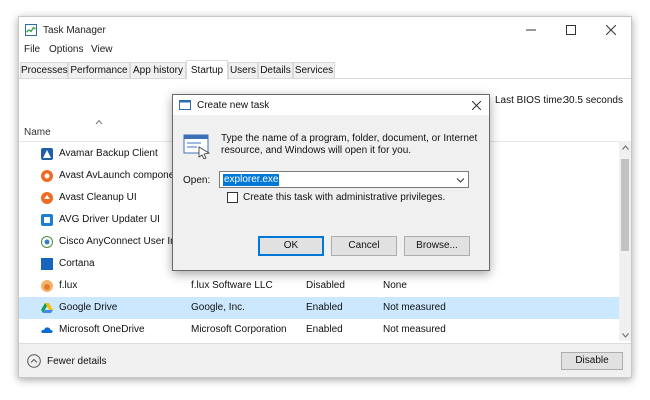 The width and height of the screenshot is (650, 400). What do you see at coordinates (47, 308) in the screenshot?
I see `google-drive-icon` at bounding box center [47, 308].